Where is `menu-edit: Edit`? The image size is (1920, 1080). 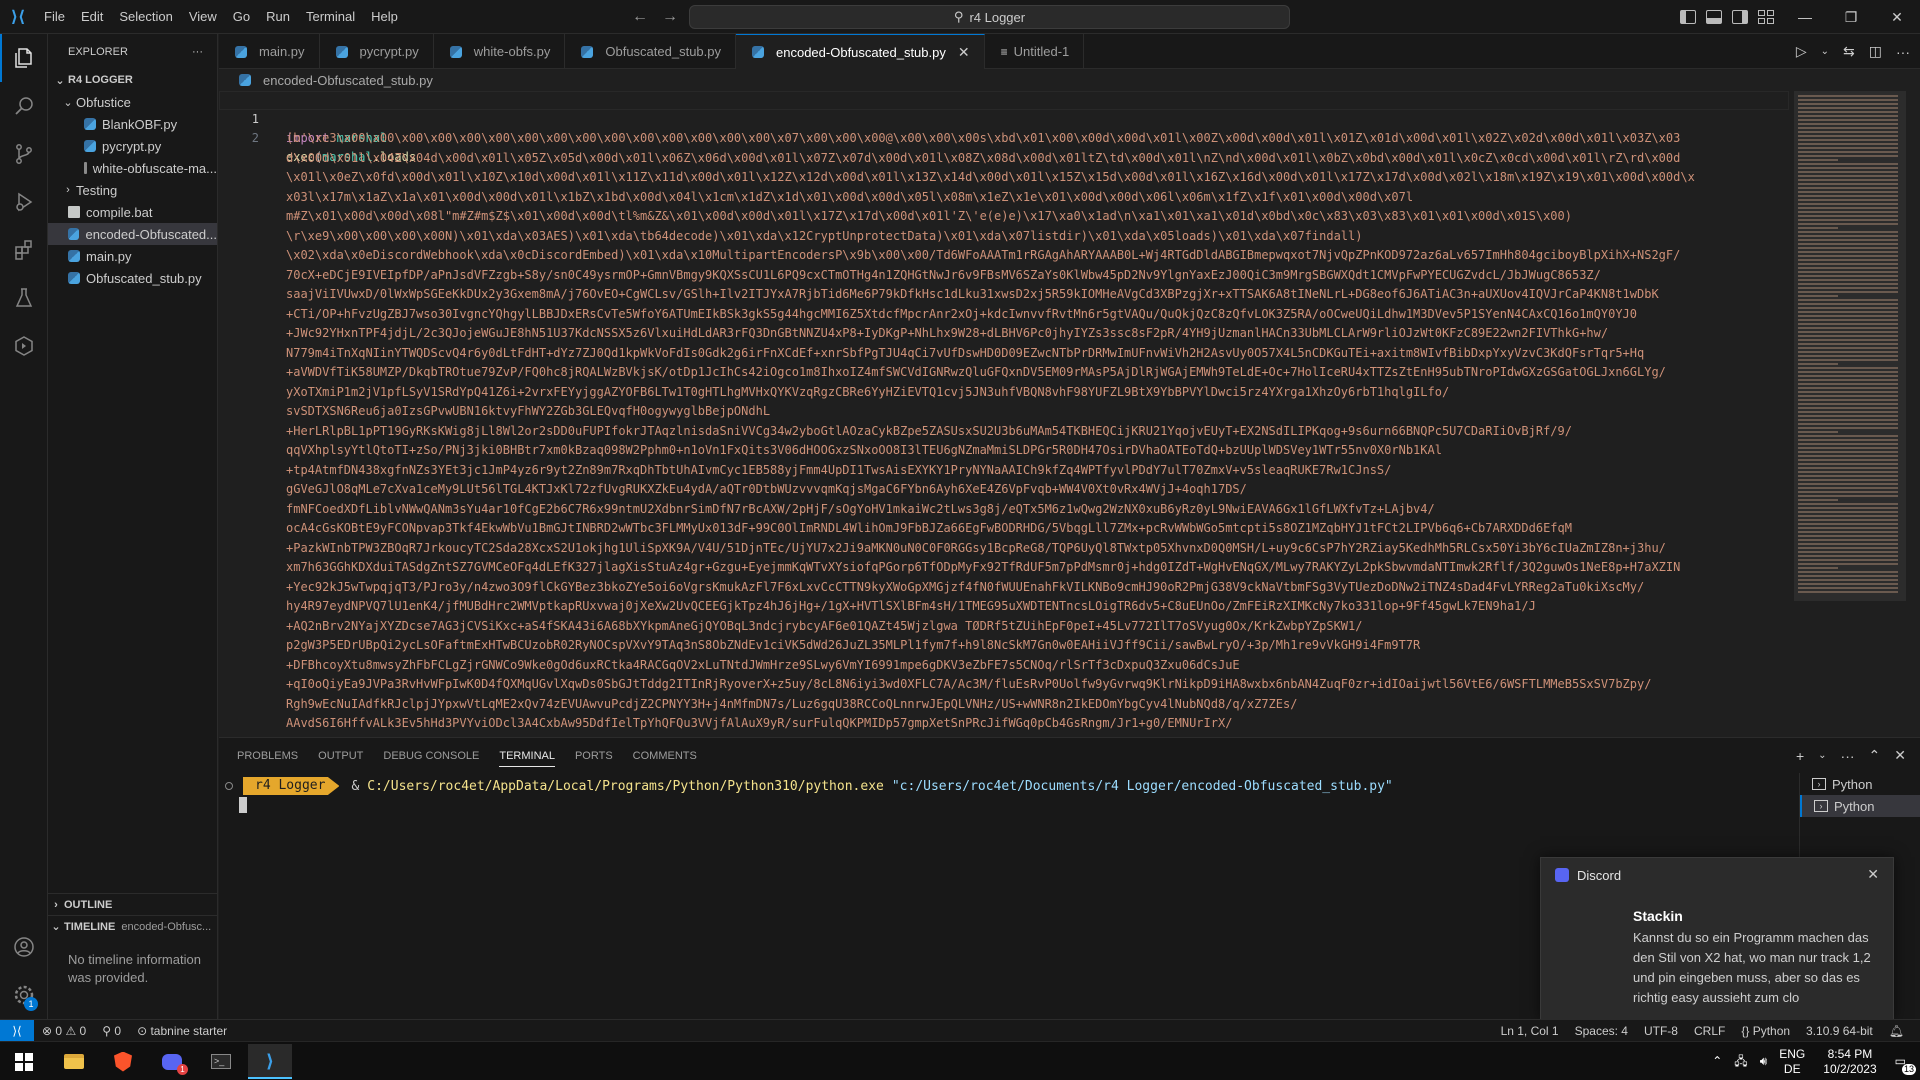
menu-edit: Edit is located at coordinates (92, 17).